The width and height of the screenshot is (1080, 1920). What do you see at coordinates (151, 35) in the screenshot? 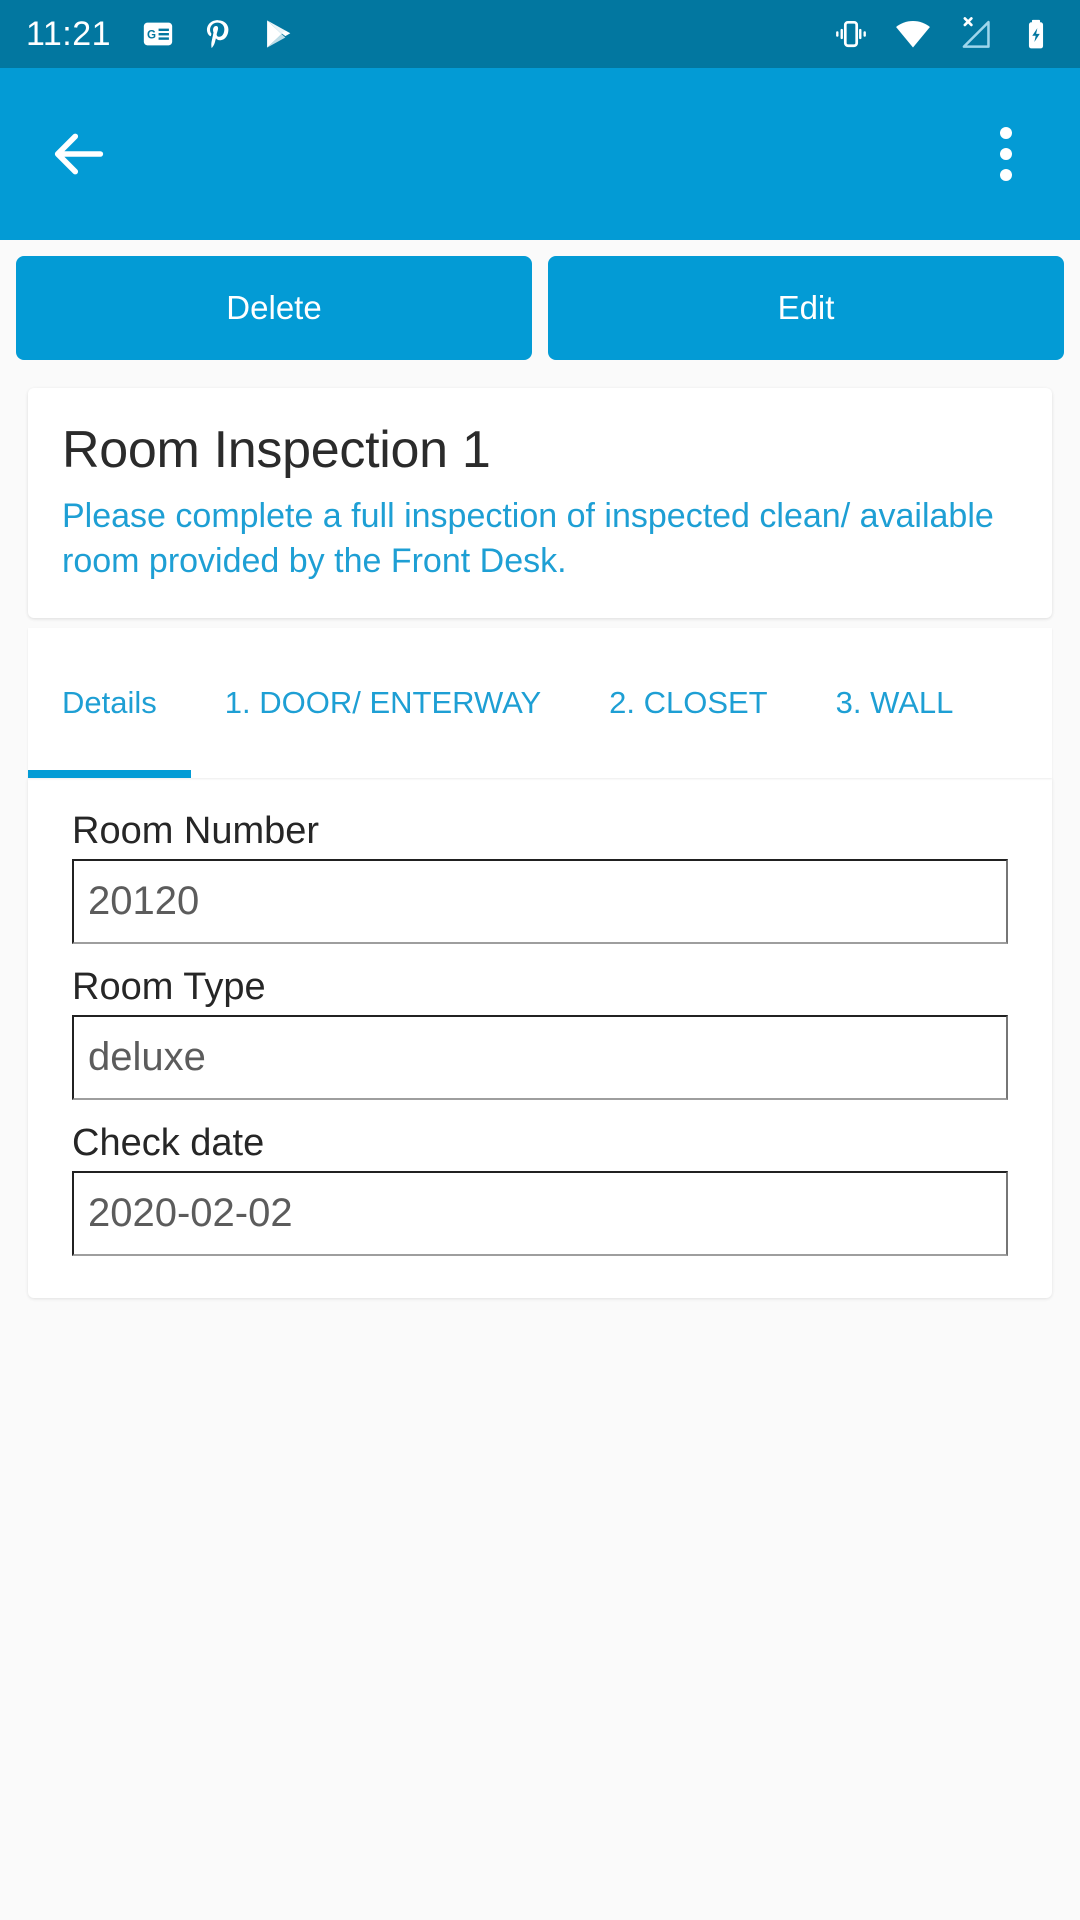
I see `svg-text: G` at bounding box center [151, 35].